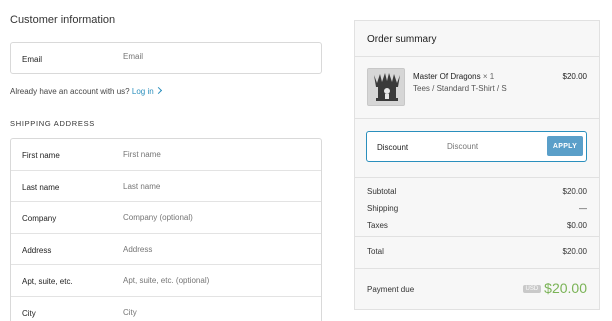 Image resolution: width=612 pixels, height=321 pixels. What do you see at coordinates (386, 87) in the screenshot?
I see `product-thumbnail` at bounding box center [386, 87].